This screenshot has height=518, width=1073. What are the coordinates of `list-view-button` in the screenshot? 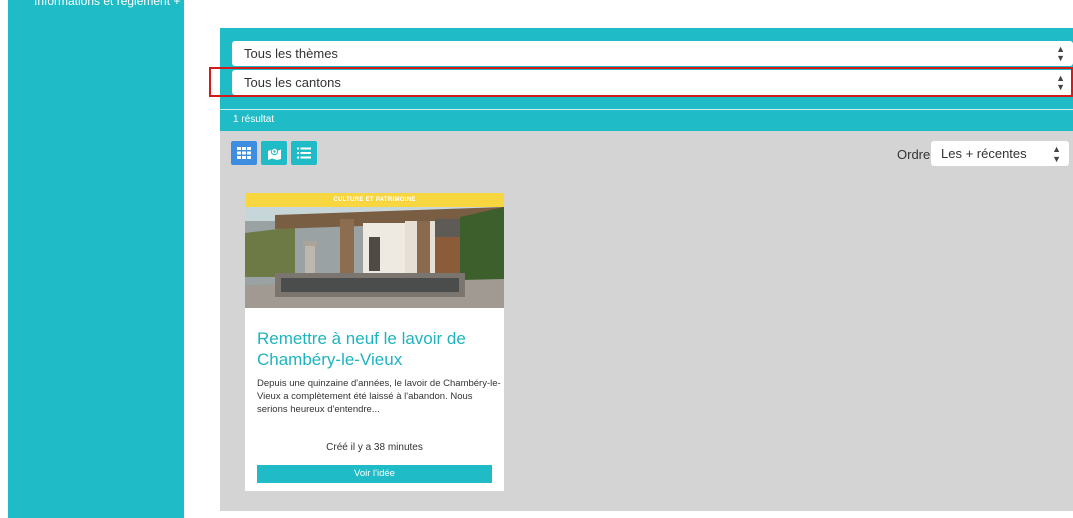 It's located at (304, 153).